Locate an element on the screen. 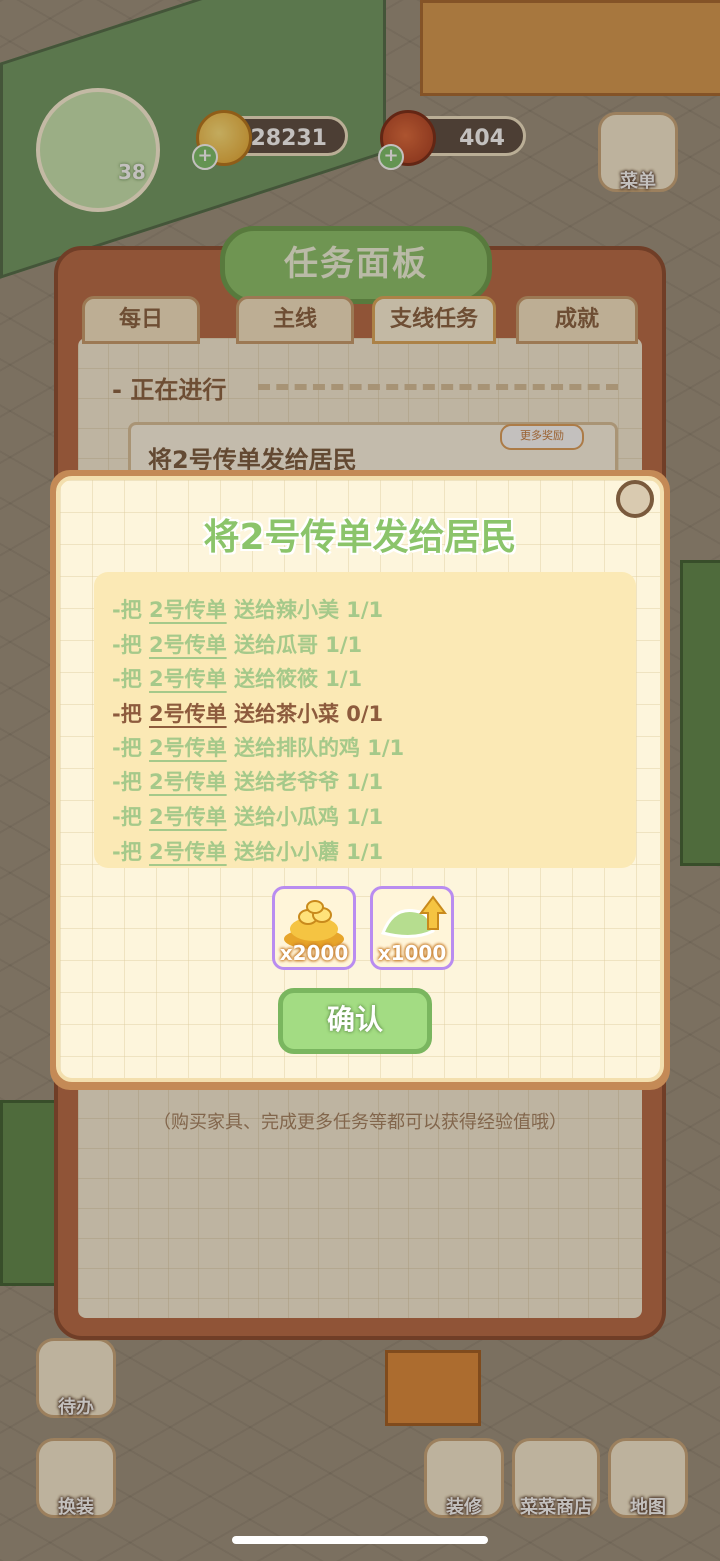 This screenshot has width=720, height=1561. list-item: -把 2号传单 送给老爷爷 1/1 is located at coordinates (248, 782).